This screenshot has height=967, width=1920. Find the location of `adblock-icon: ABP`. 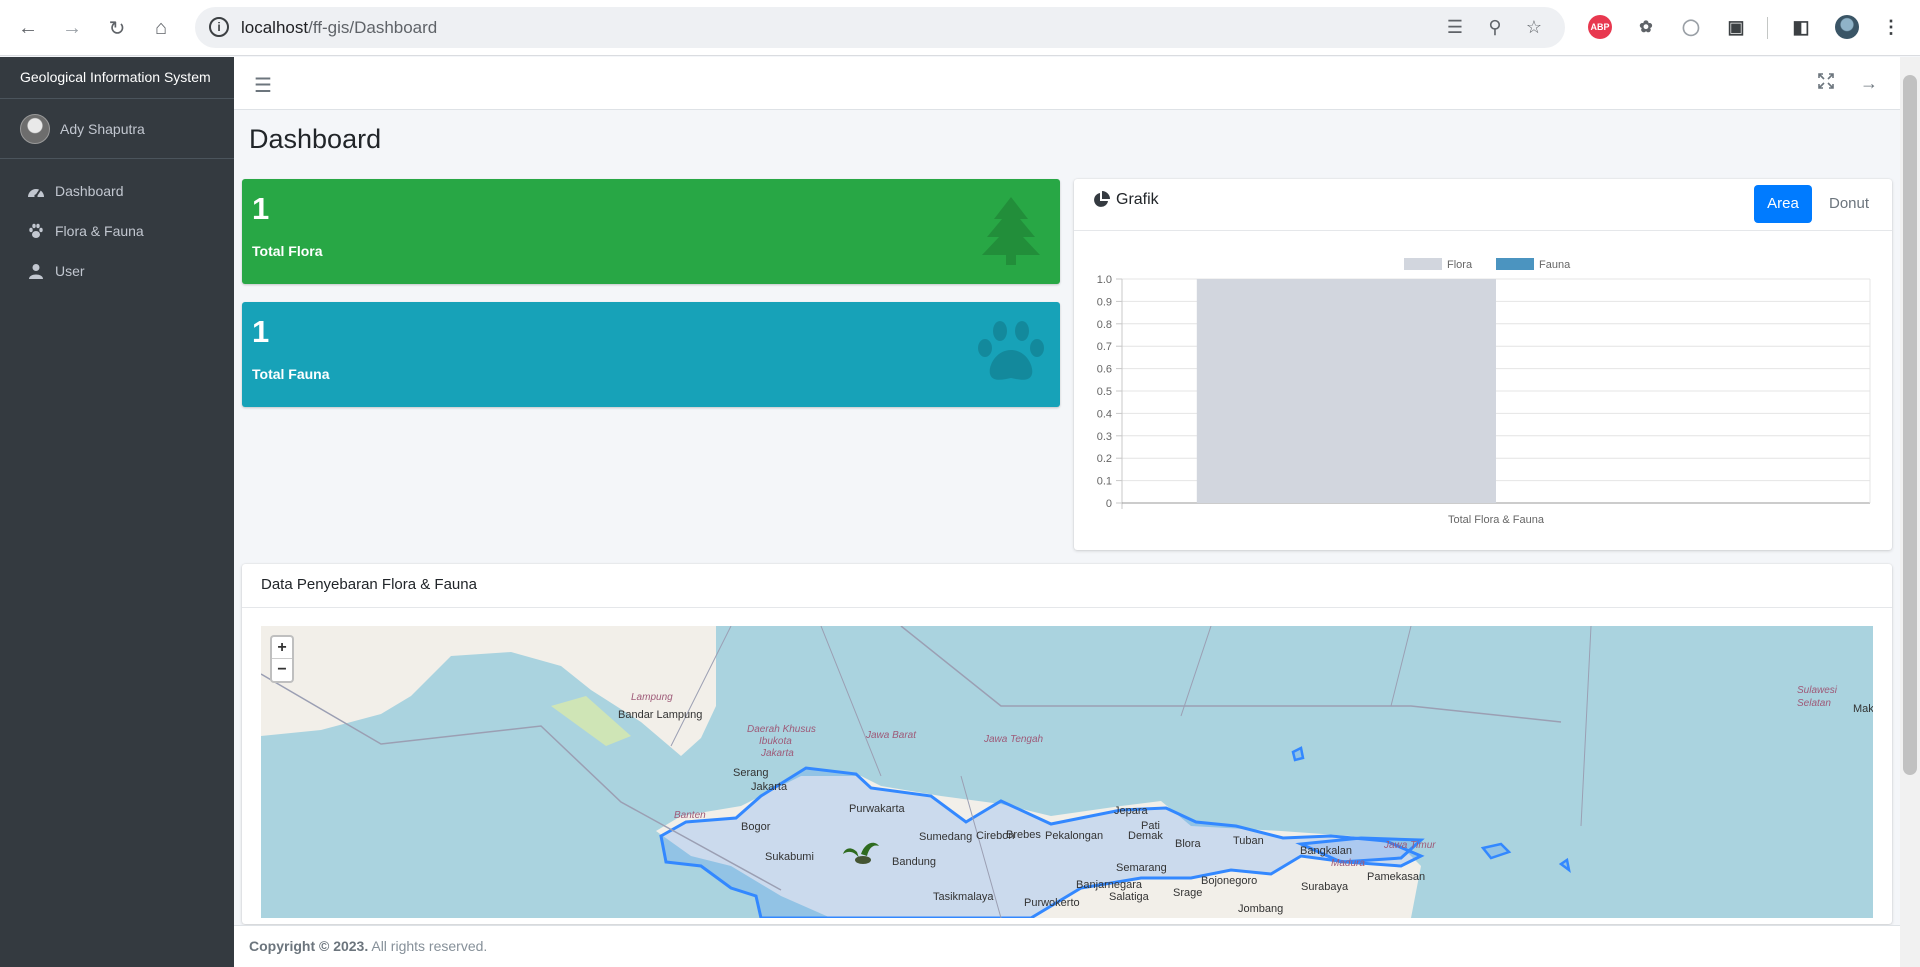

adblock-icon: ABP is located at coordinates (1600, 27).